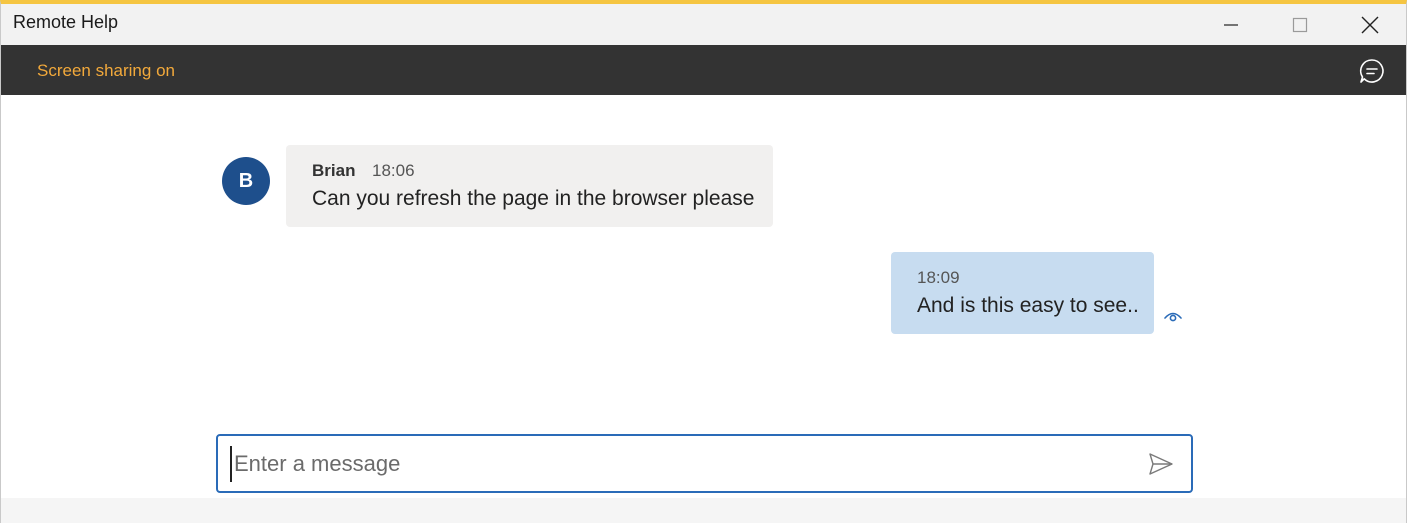 This screenshot has height=523, width=1407. I want to click on screen-sharing-bar: Screen sharing on, so click(703, 70).